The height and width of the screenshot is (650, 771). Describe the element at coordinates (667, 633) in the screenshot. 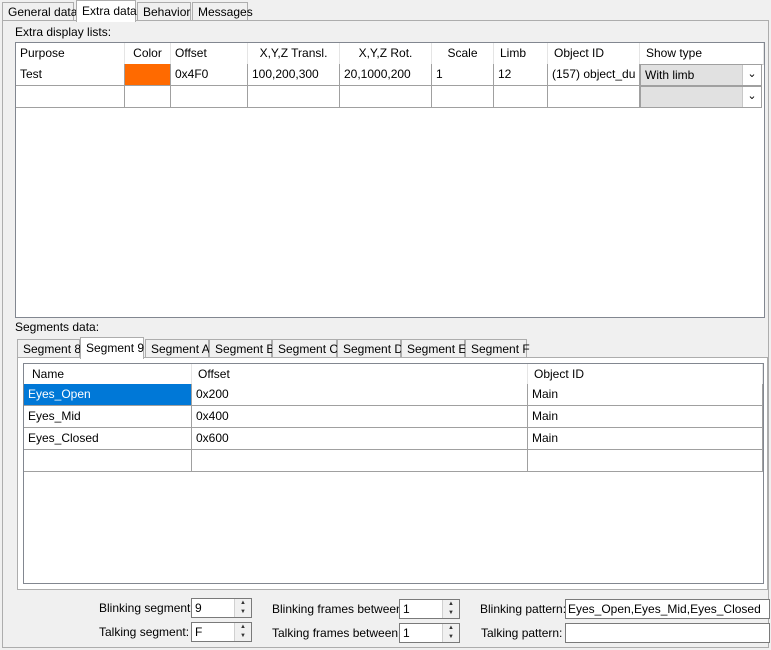

I see `talking-pattern-input` at that location.